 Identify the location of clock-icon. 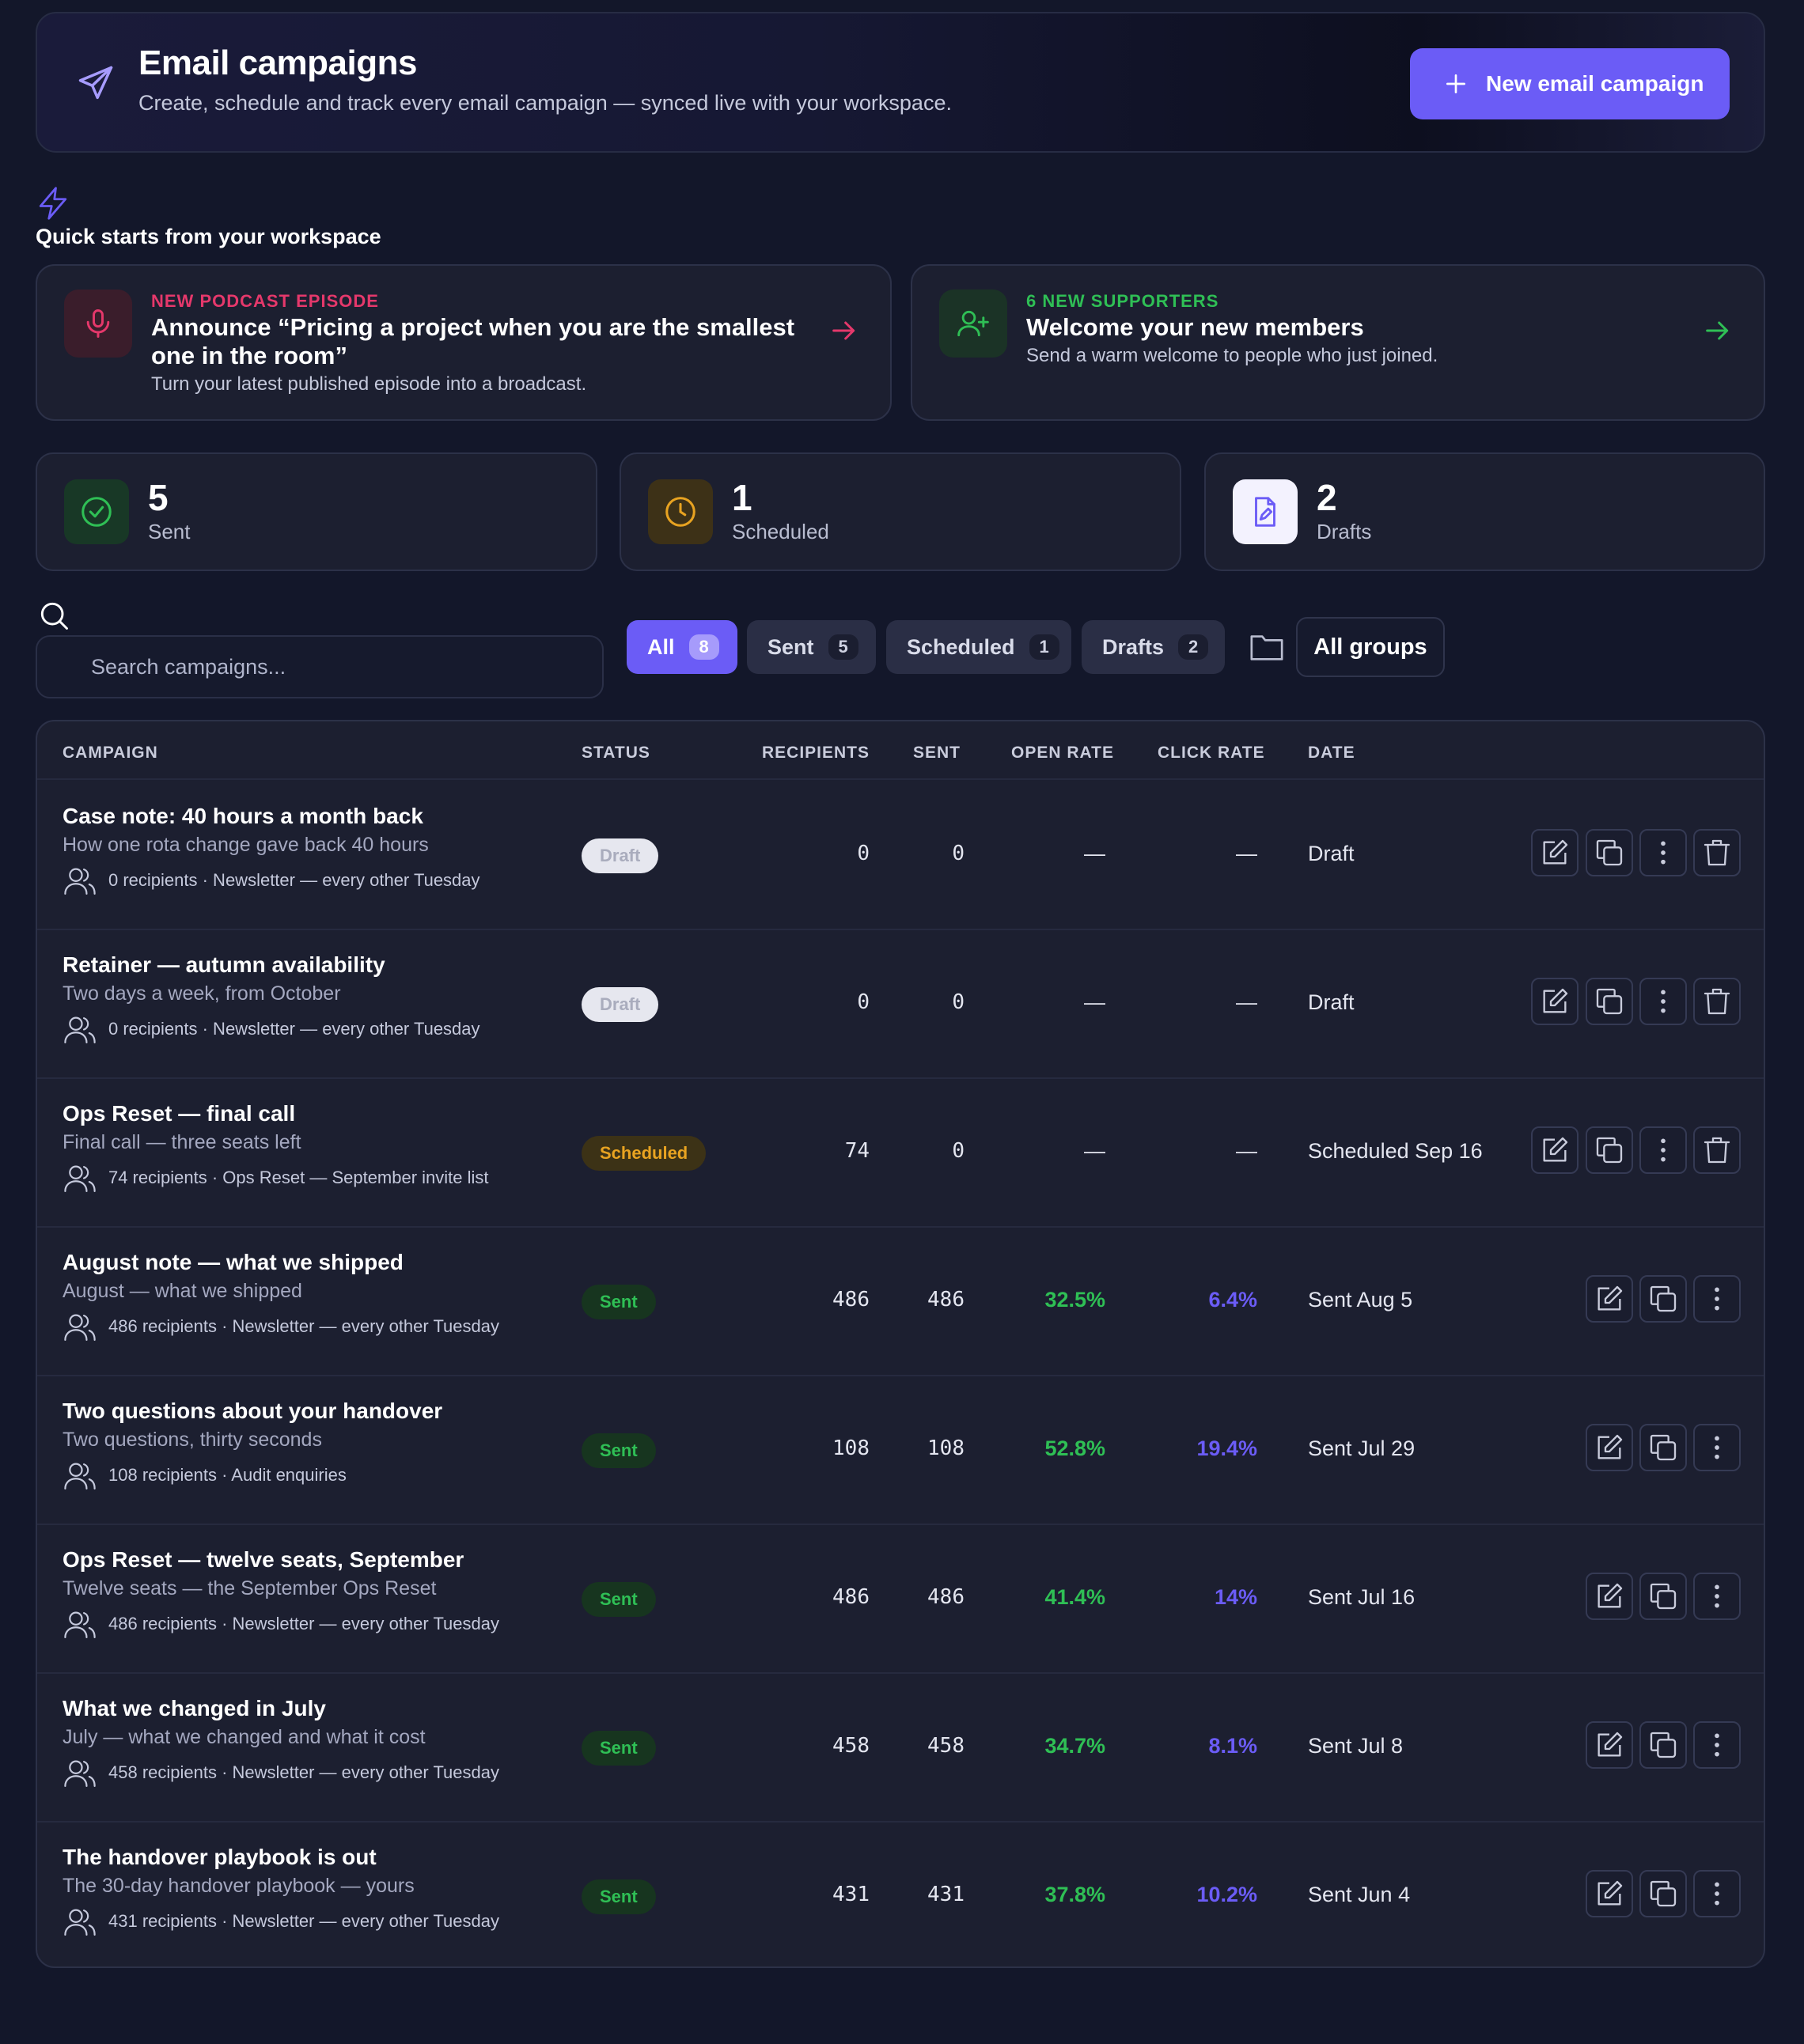
(680, 512).